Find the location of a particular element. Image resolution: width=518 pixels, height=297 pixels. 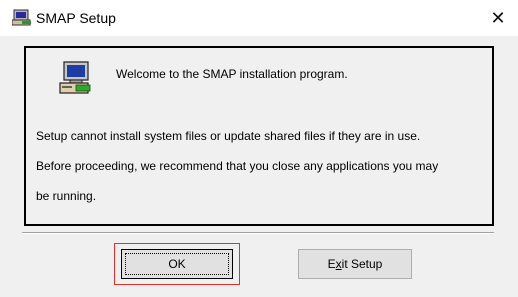

exit-setup-button: Exit Setup is located at coordinates (355, 264).